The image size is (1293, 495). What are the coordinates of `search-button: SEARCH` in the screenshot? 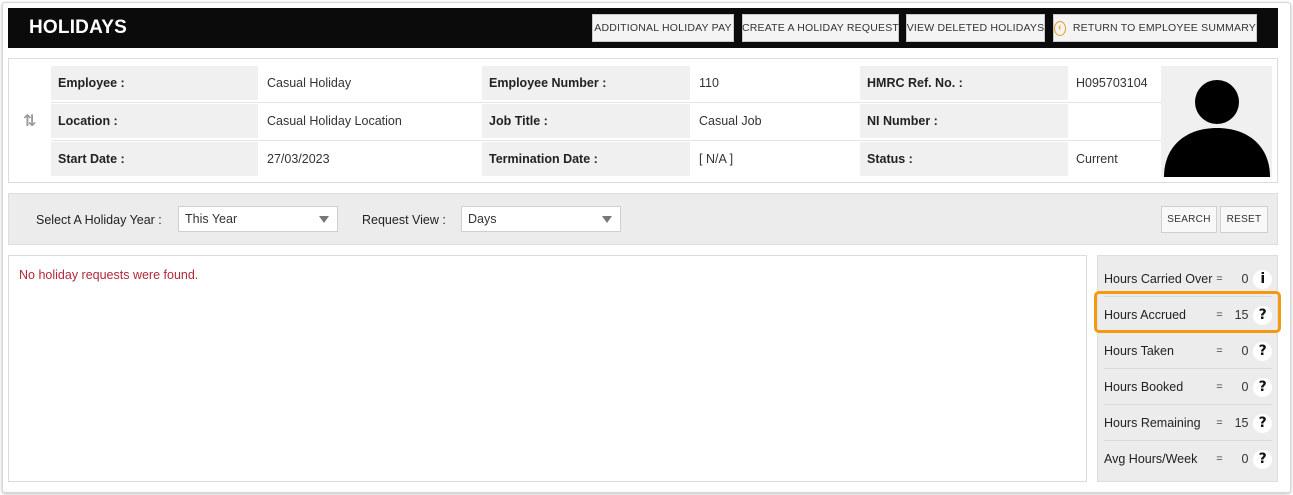 It's located at (1189, 219).